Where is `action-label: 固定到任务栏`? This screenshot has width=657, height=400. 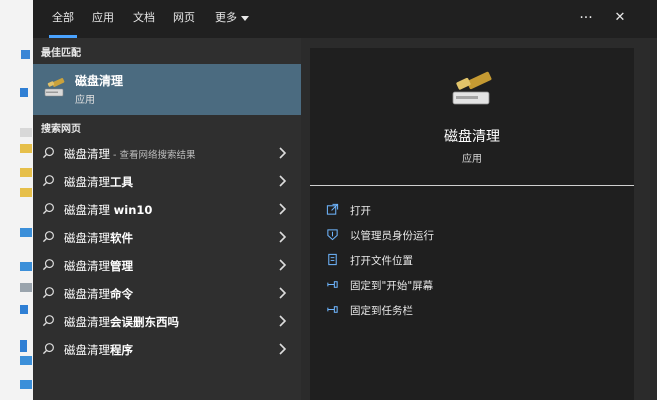
action-label: 固定到任务栏 is located at coordinates (381, 311).